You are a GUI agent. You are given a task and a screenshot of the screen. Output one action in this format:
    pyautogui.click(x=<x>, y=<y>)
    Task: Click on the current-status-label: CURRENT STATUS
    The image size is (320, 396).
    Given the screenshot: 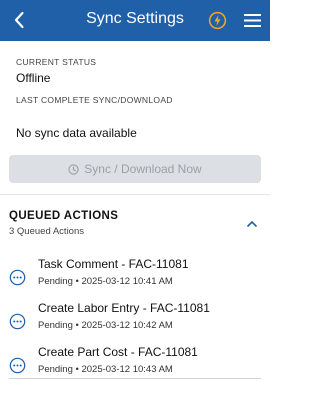 What is the action you would take?
    pyautogui.click(x=56, y=62)
    